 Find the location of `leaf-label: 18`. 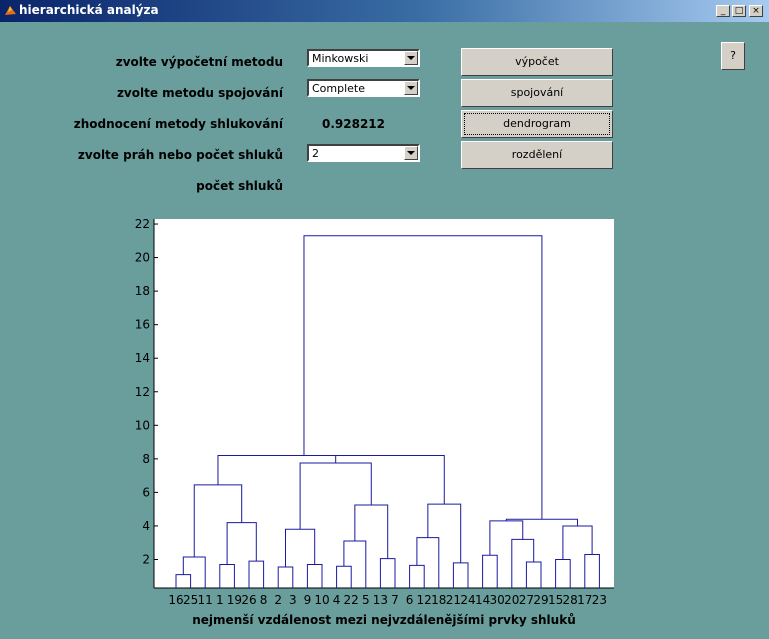

leaf-label: 18 is located at coordinates (438, 600).